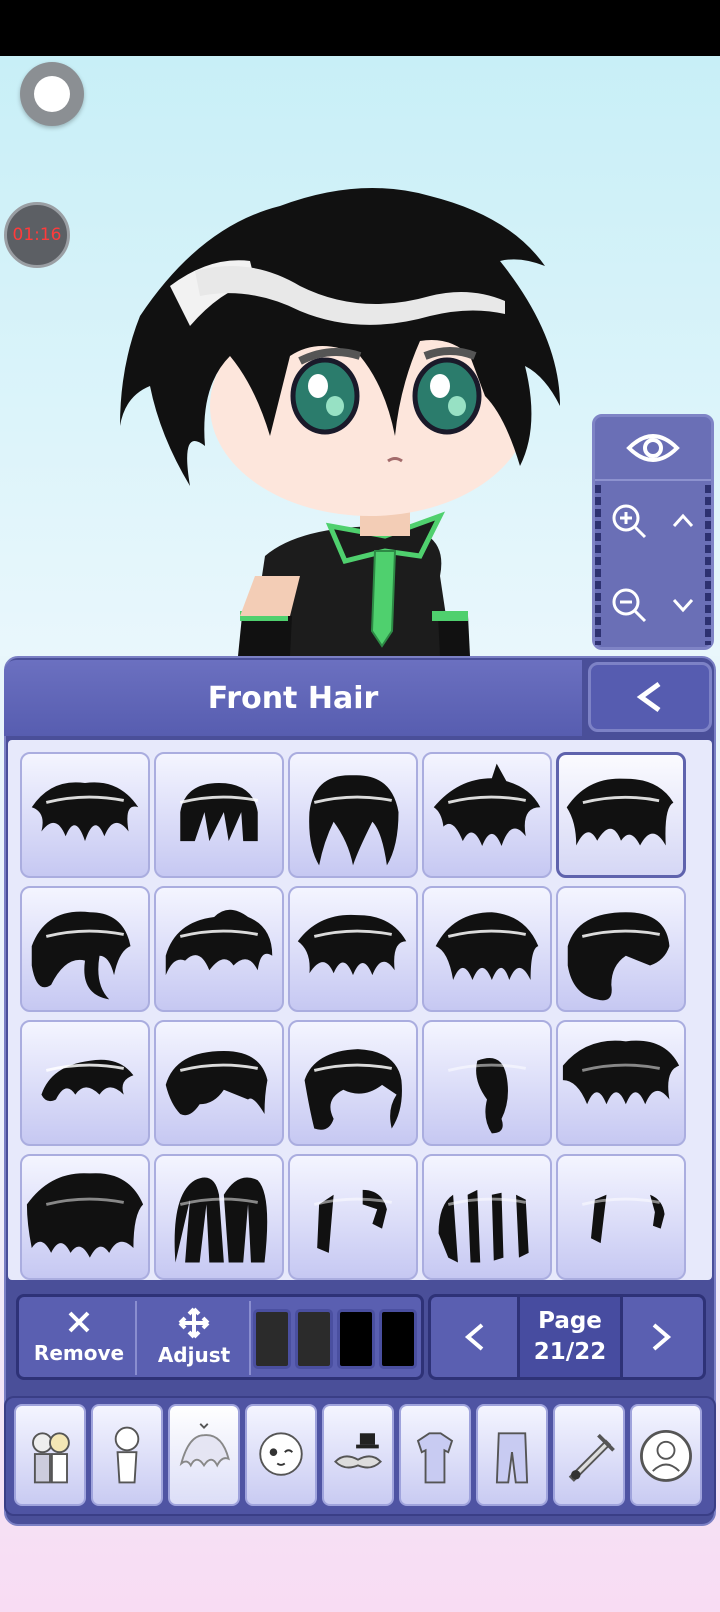 The image size is (720, 1612). What do you see at coordinates (512, 1458) in the screenshot?
I see `bottom-icon` at bounding box center [512, 1458].